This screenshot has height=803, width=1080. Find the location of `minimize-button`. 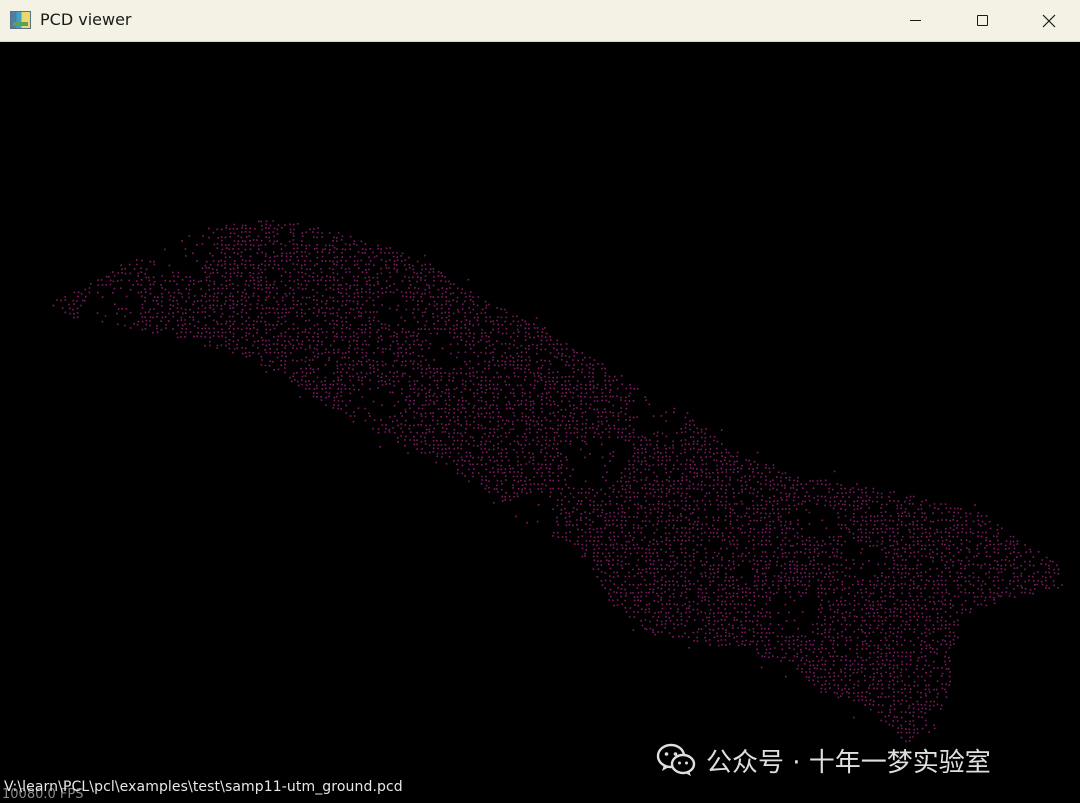

minimize-button is located at coordinates (915, 20).